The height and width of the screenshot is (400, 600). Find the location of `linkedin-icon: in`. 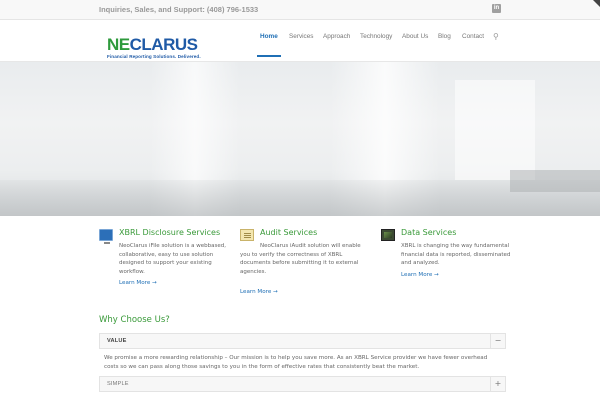

linkedin-icon: in is located at coordinates (496, 8).